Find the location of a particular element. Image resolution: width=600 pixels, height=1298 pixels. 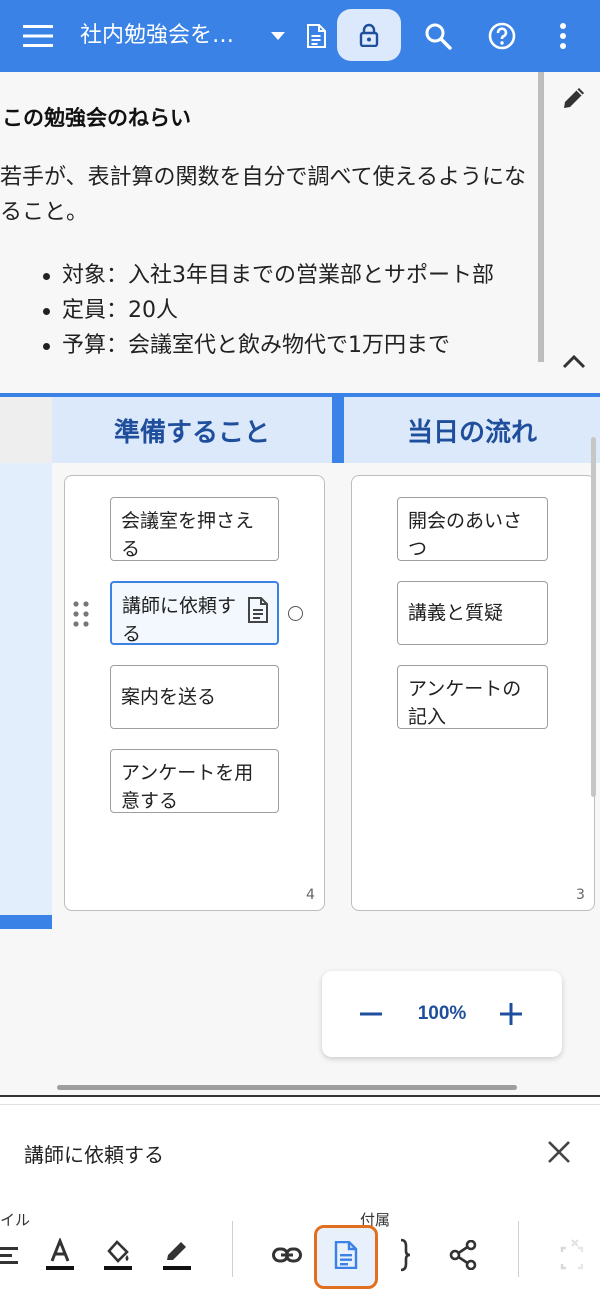

pen-icon is located at coordinates (177, 1255).